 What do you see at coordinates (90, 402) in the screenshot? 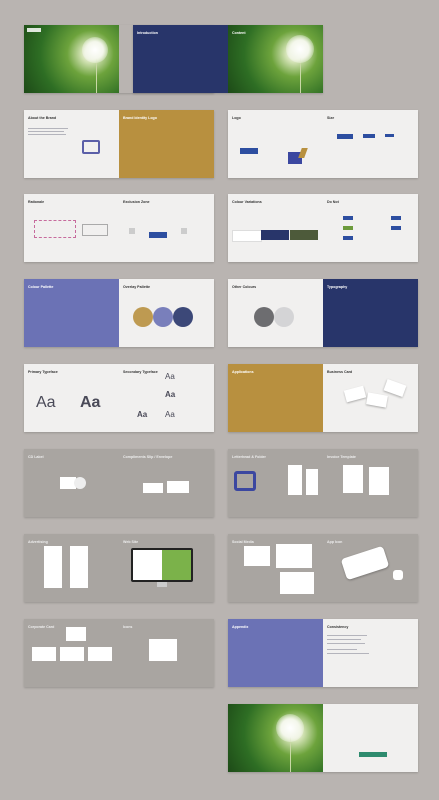
I see `typeface-sample-bold: Aa` at bounding box center [90, 402].